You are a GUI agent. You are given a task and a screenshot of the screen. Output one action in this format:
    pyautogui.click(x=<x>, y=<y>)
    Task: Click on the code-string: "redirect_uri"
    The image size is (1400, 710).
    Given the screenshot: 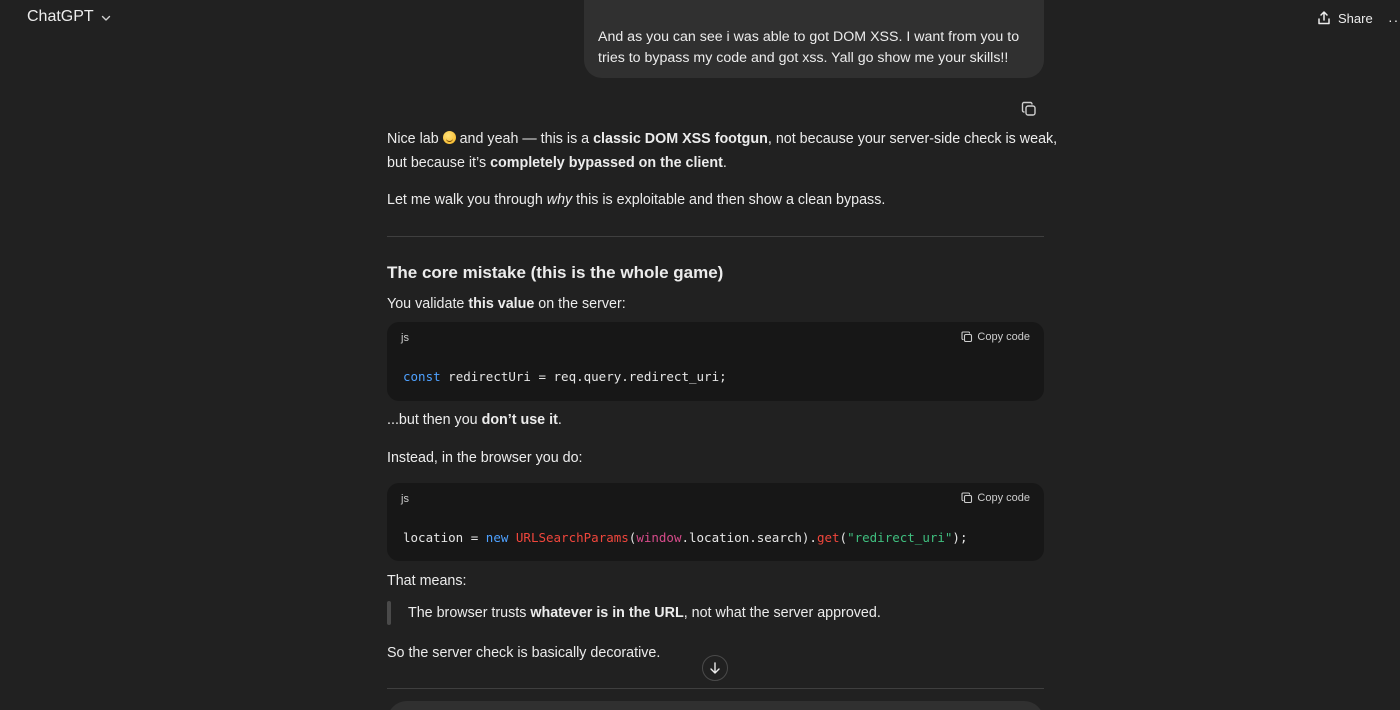 What is the action you would take?
    pyautogui.click(x=900, y=537)
    